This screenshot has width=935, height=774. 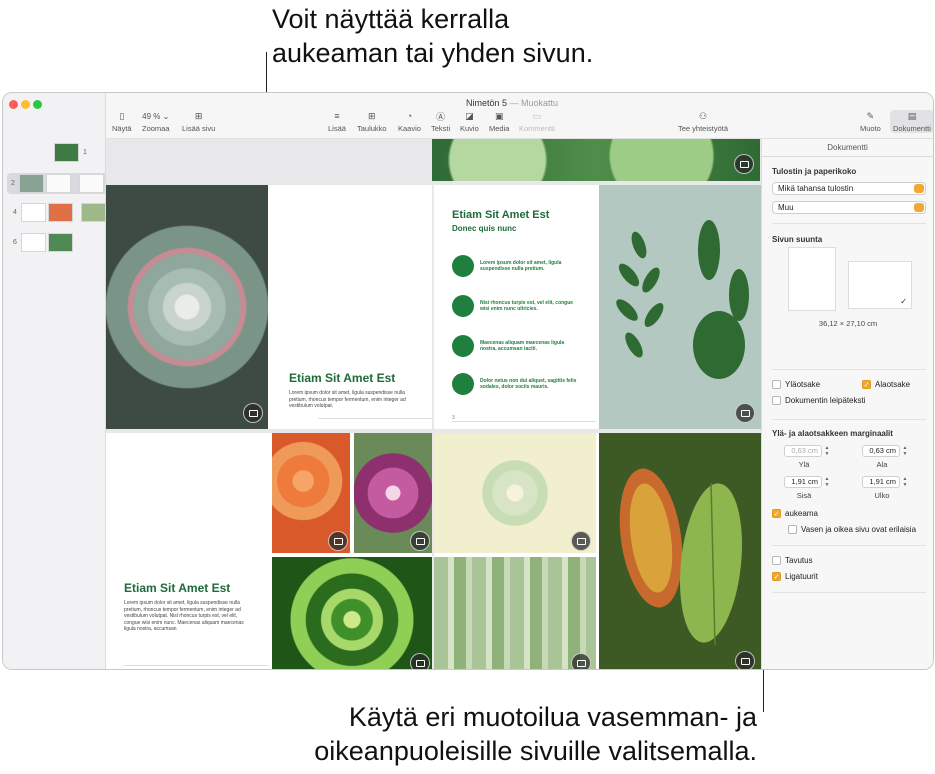 I want to click on inside-margin-label: Sisä, so click(x=804, y=495).